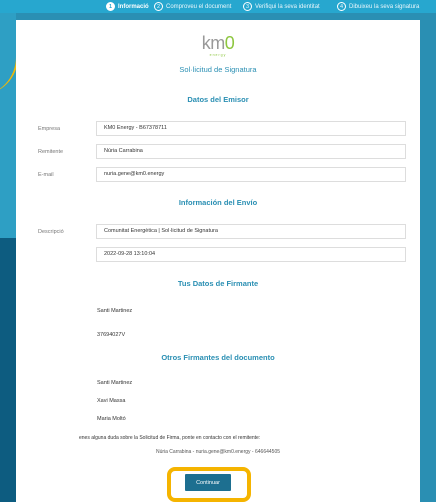  I want to click on issuer-heading: Datos del Emisor, so click(218, 99).